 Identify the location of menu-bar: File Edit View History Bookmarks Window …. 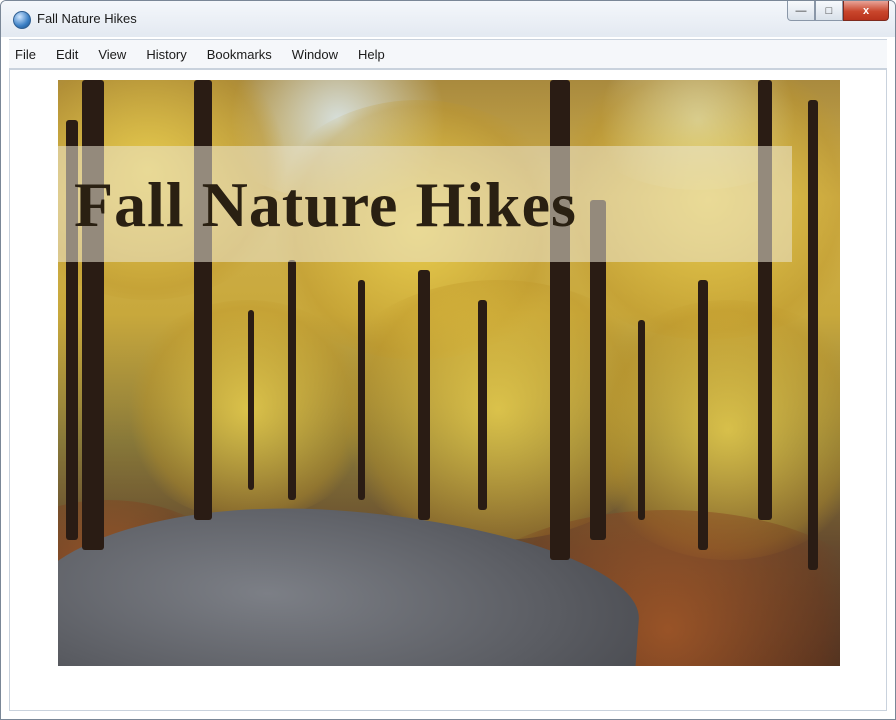
(448, 54).